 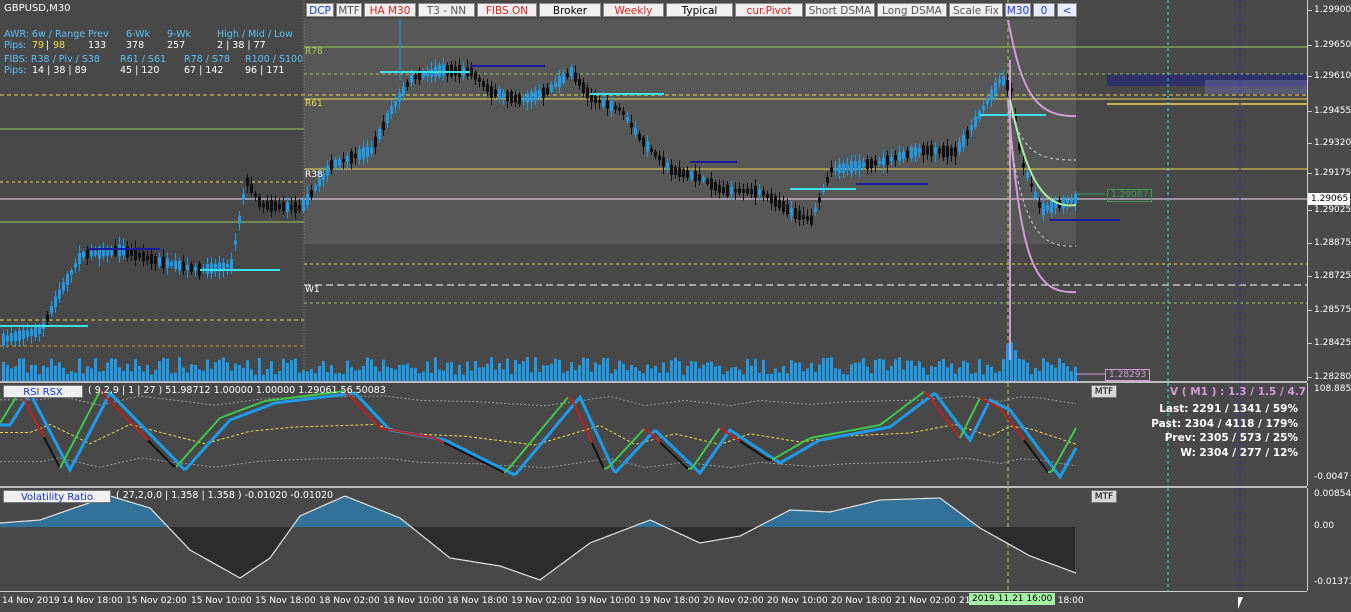 What do you see at coordinates (349, 601) in the screenshot?
I see `time-axis-label: 18 Nov 02:00` at bounding box center [349, 601].